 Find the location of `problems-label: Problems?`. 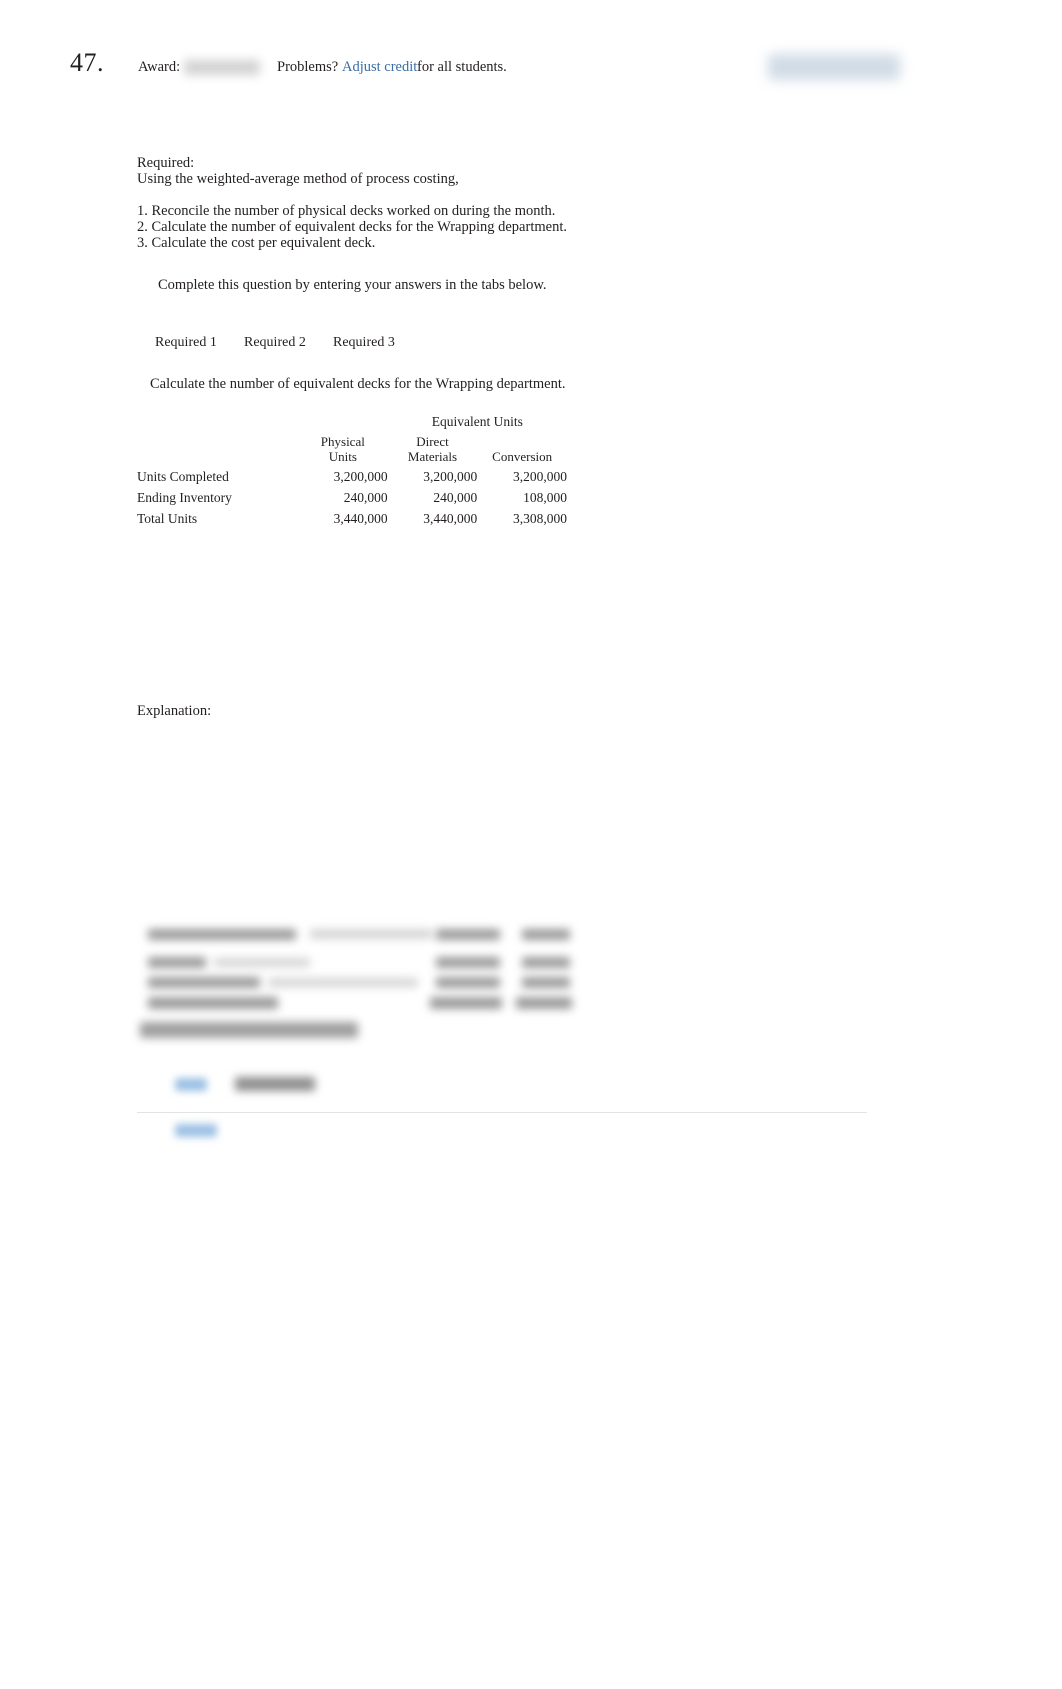

problems-label: Problems? is located at coordinates (308, 67).